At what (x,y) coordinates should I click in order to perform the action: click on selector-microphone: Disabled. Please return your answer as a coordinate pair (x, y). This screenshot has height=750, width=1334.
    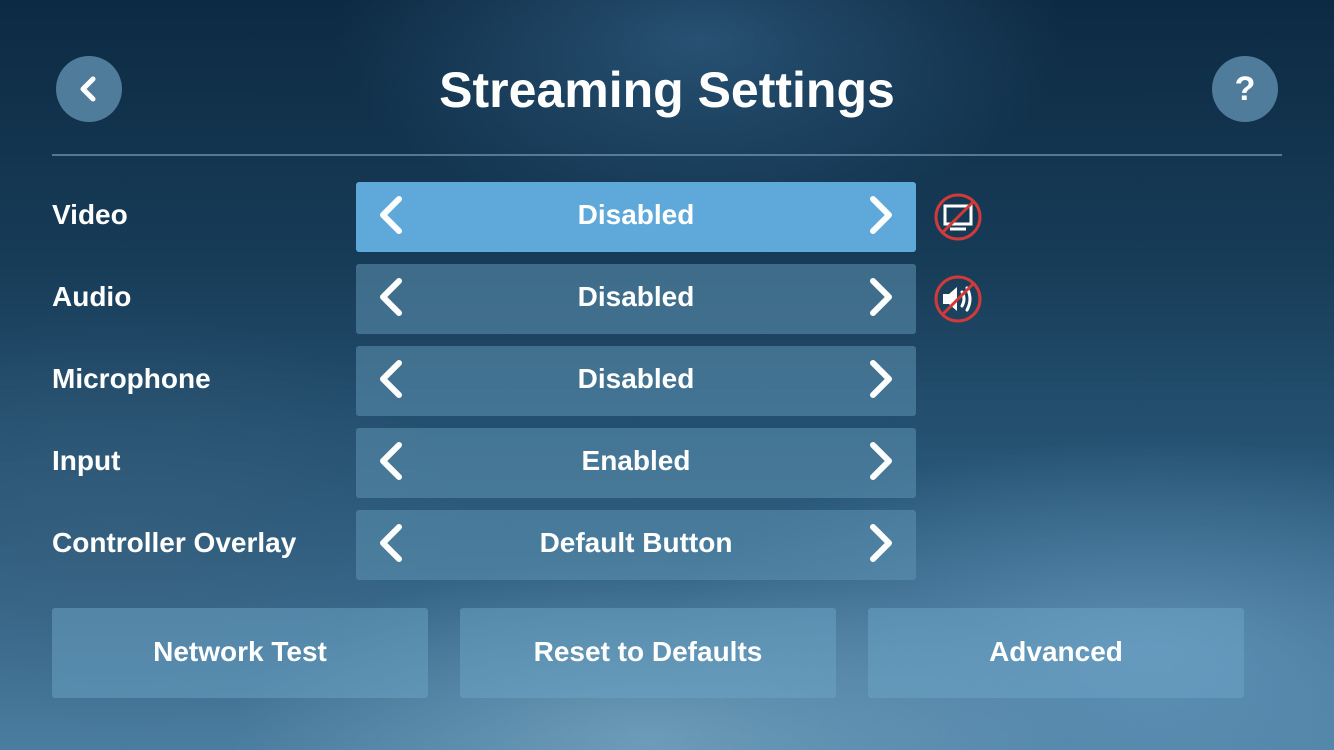
    Looking at the image, I should click on (636, 381).